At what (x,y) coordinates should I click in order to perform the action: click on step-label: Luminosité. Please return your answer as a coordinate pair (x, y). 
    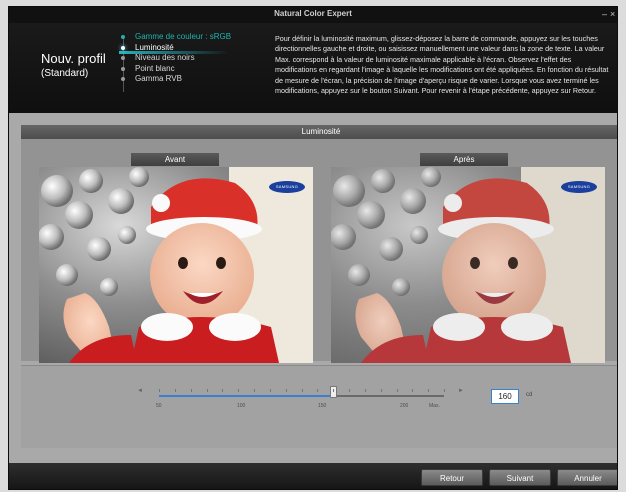
    Looking at the image, I should click on (154, 47).